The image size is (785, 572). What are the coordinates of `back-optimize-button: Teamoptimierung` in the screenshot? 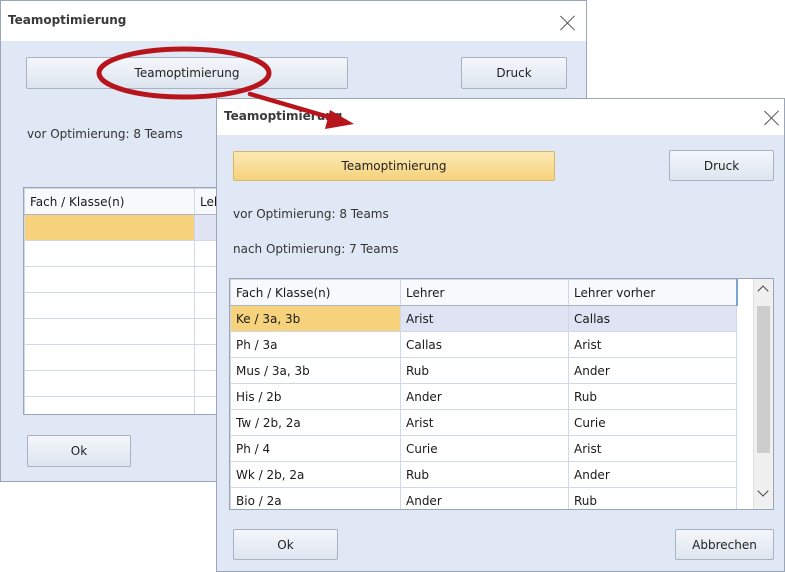 It's located at (187, 73).